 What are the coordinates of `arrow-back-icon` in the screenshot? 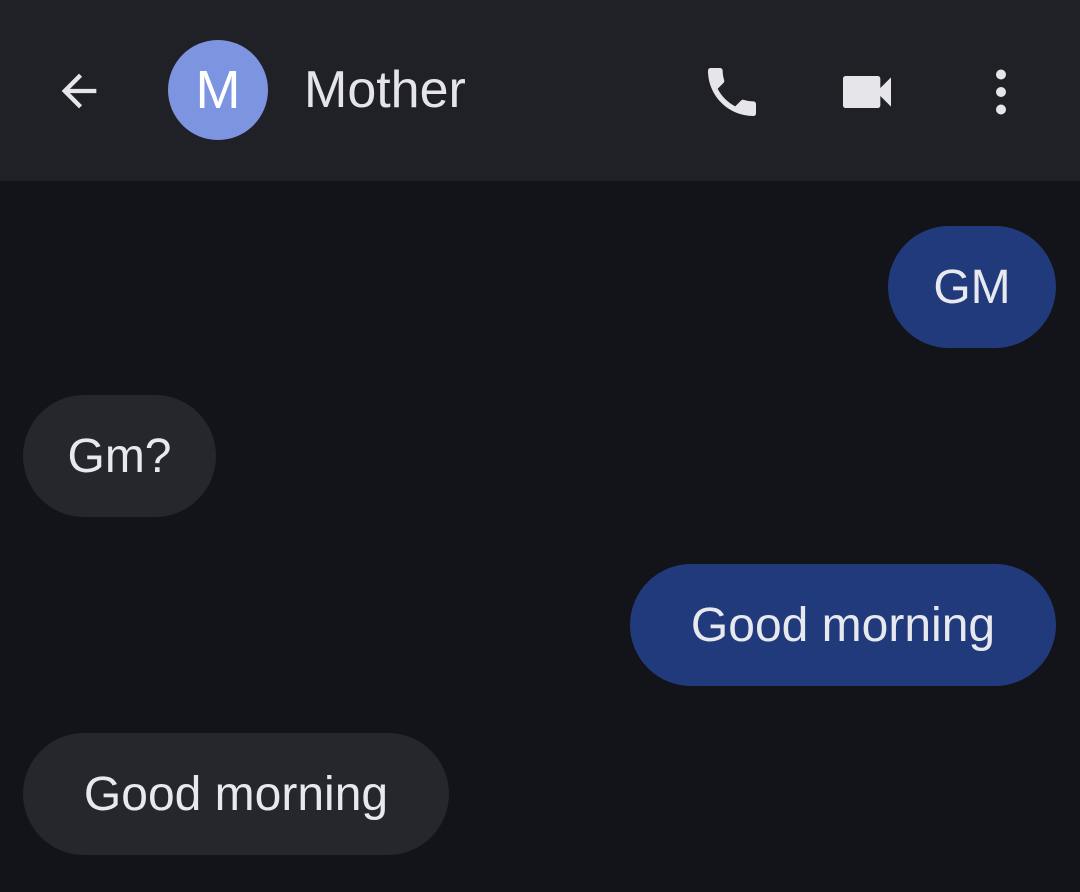 It's located at (79, 91).